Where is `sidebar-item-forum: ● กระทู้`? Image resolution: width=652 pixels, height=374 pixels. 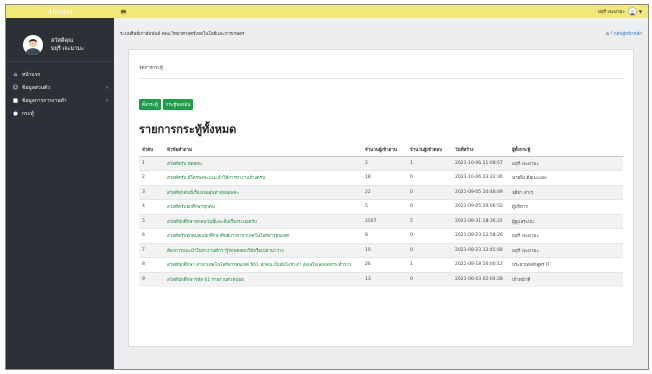
sidebar-item-forum: ● กระทู้ is located at coordinates (60, 113).